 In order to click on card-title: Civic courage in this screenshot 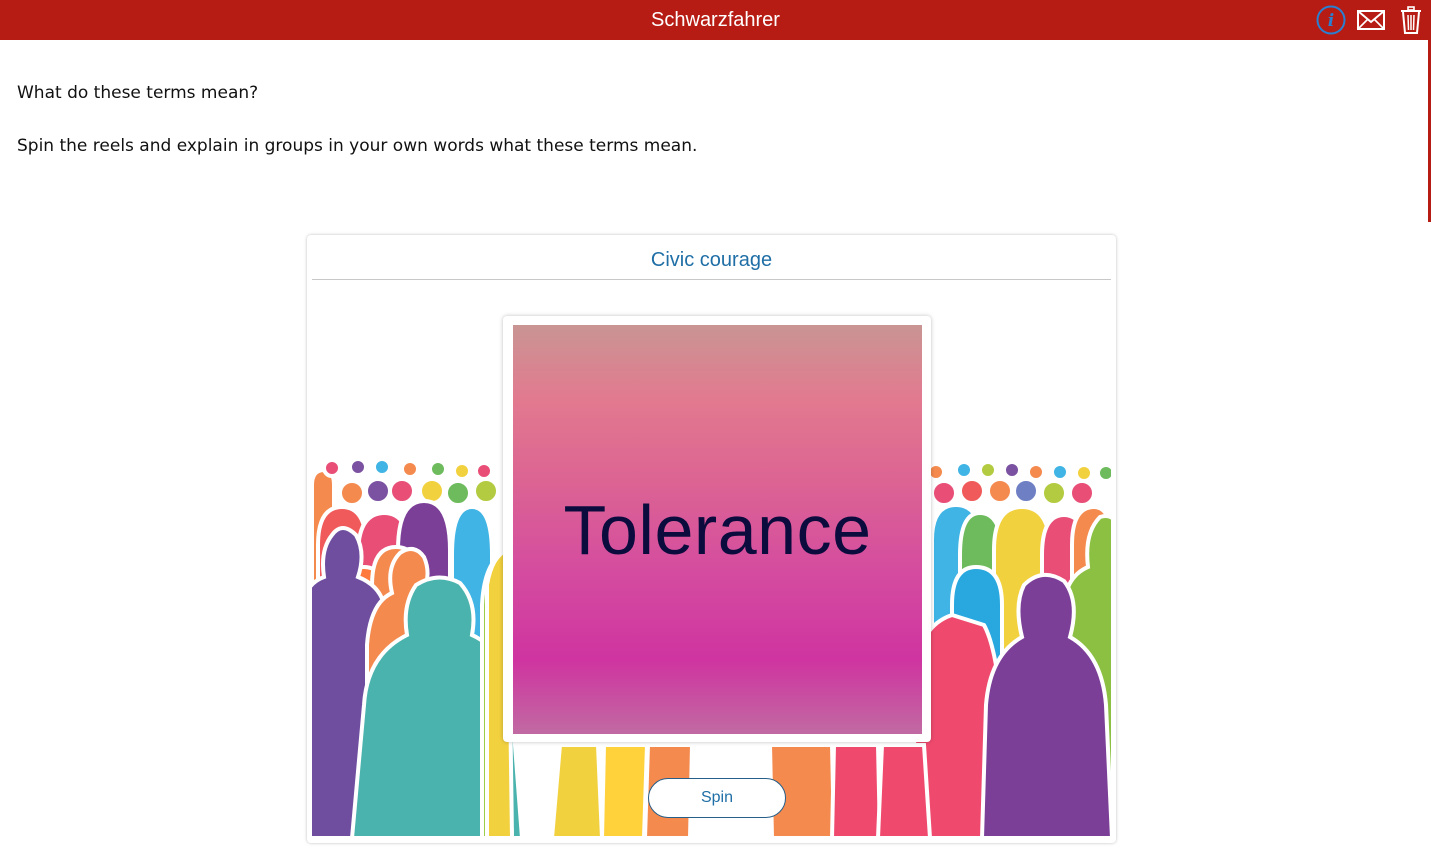, I will do `click(711, 257)`.